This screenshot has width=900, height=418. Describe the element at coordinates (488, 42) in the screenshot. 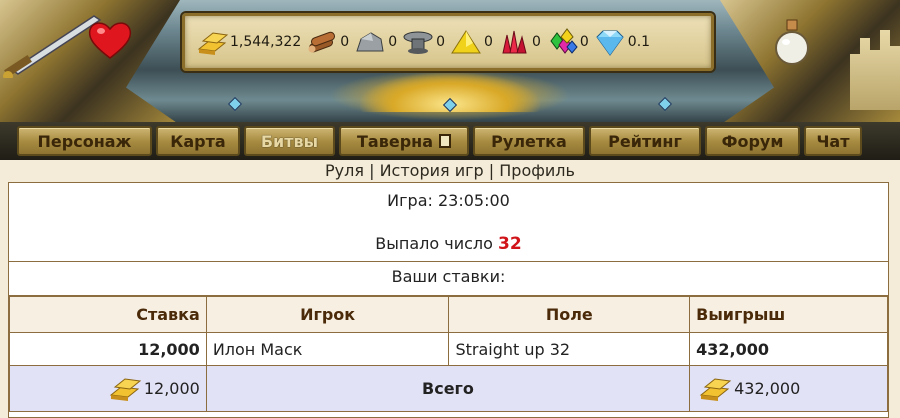

I see `sulfur-amount: 0` at that location.